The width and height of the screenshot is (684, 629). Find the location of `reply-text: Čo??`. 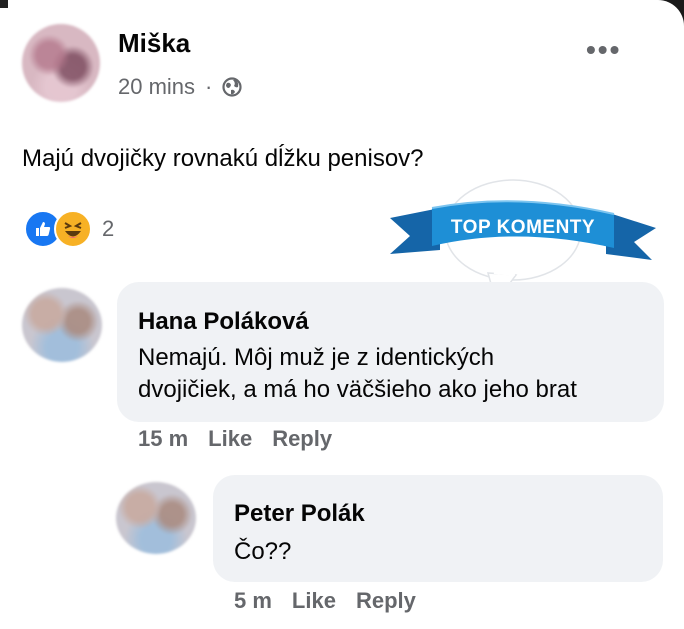

reply-text: Čo?? is located at coordinates (263, 551).